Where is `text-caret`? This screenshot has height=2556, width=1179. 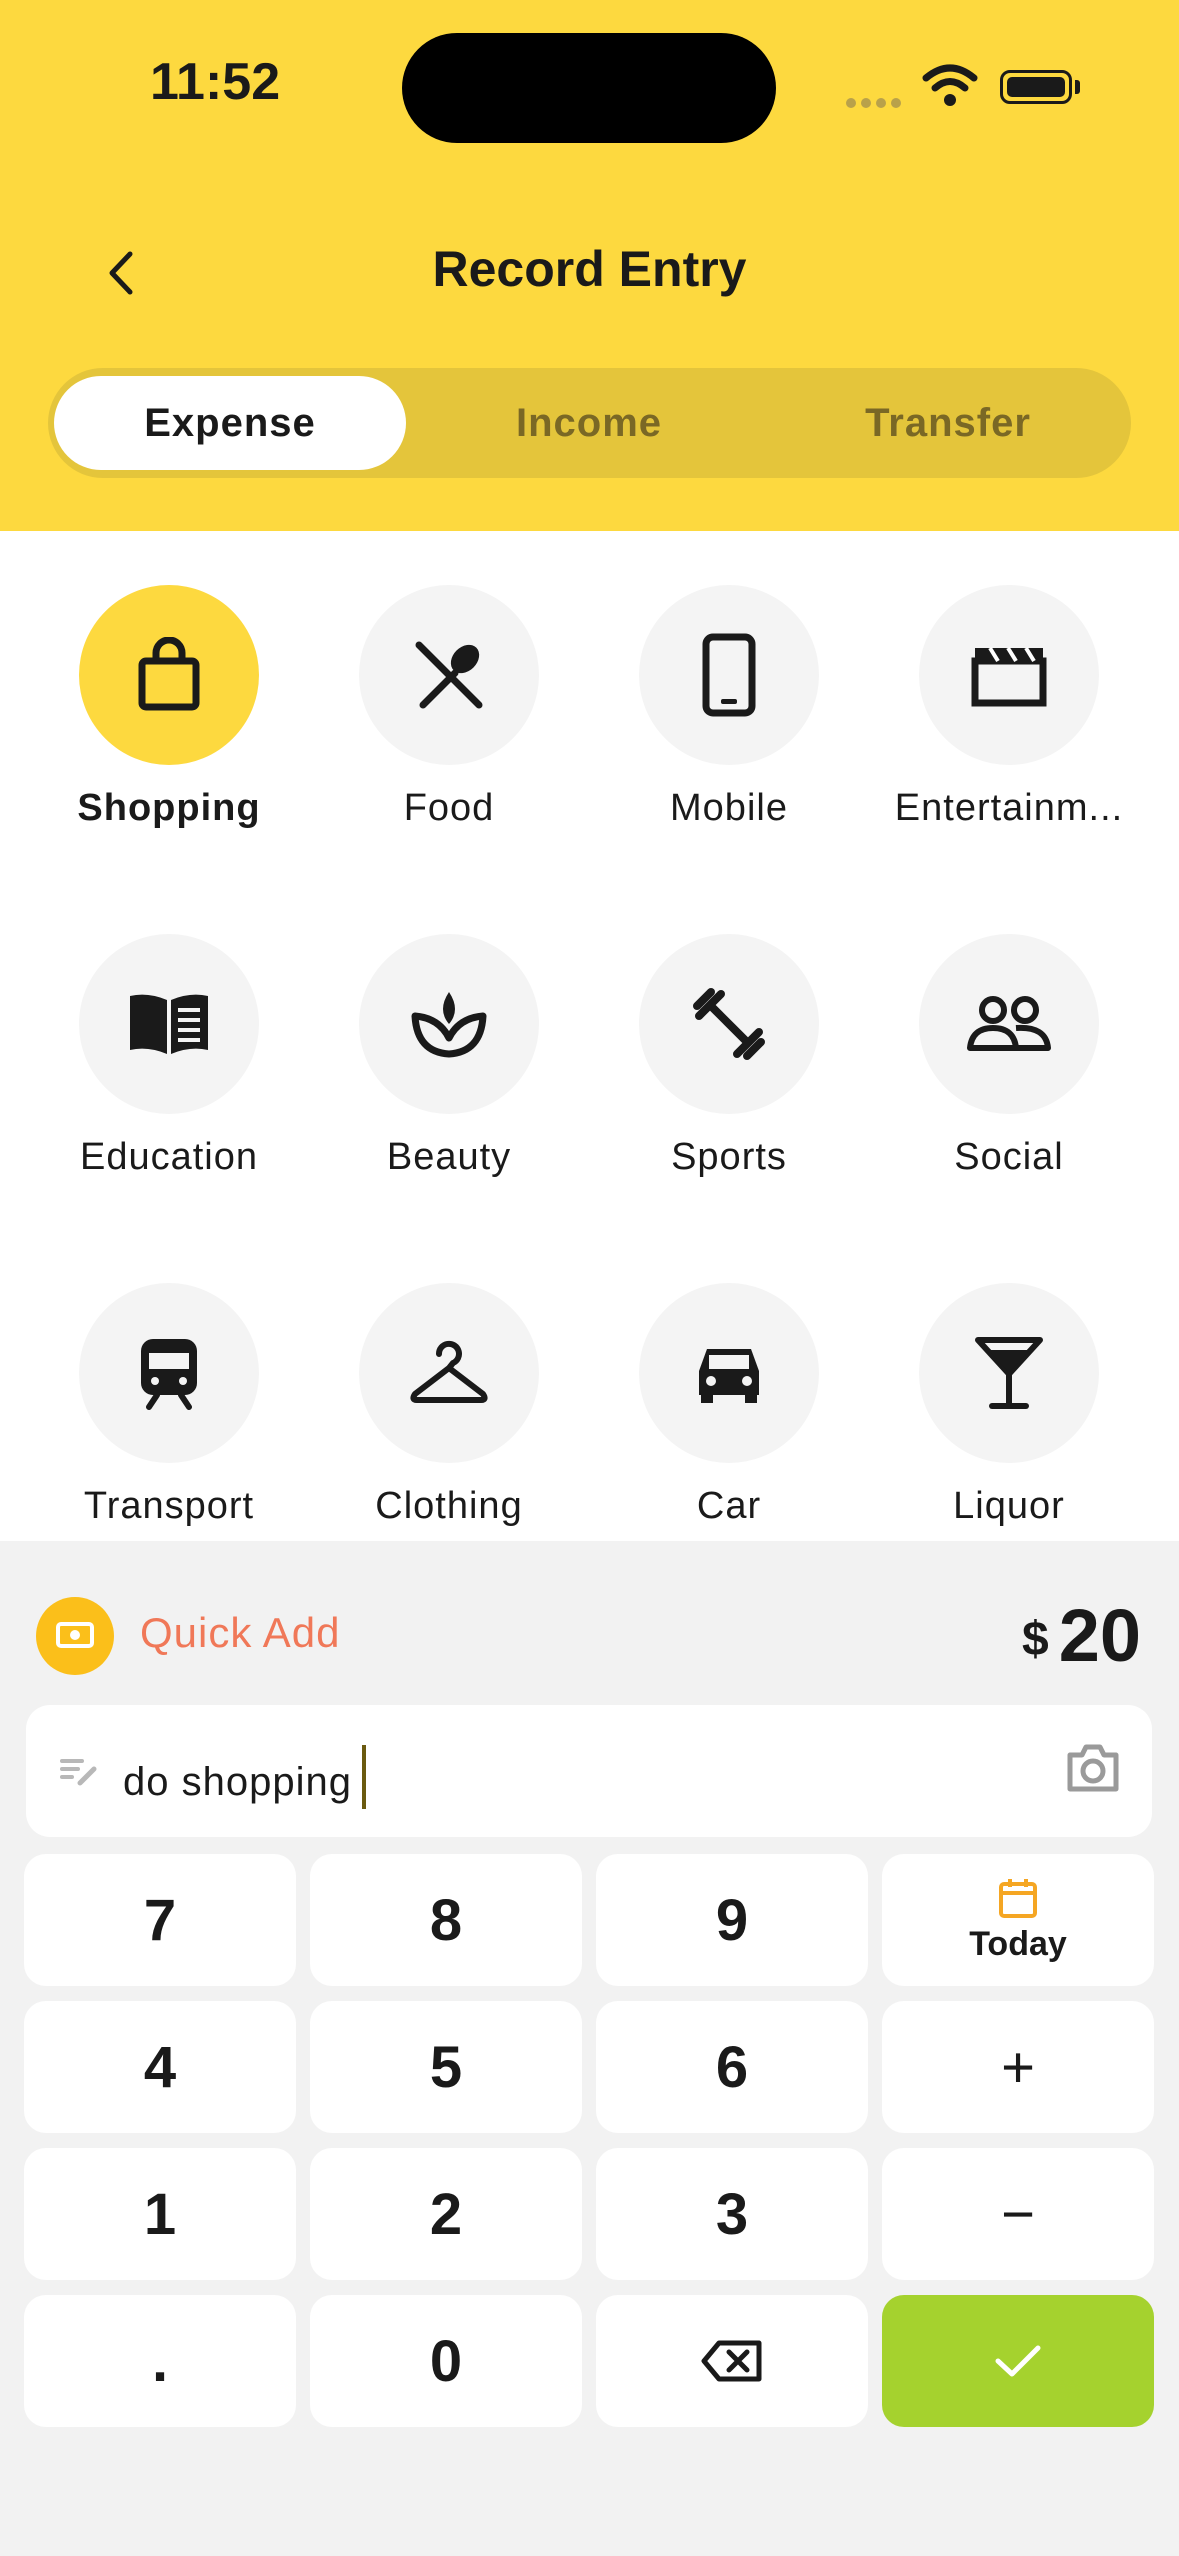
text-caret is located at coordinates (363, 1777).